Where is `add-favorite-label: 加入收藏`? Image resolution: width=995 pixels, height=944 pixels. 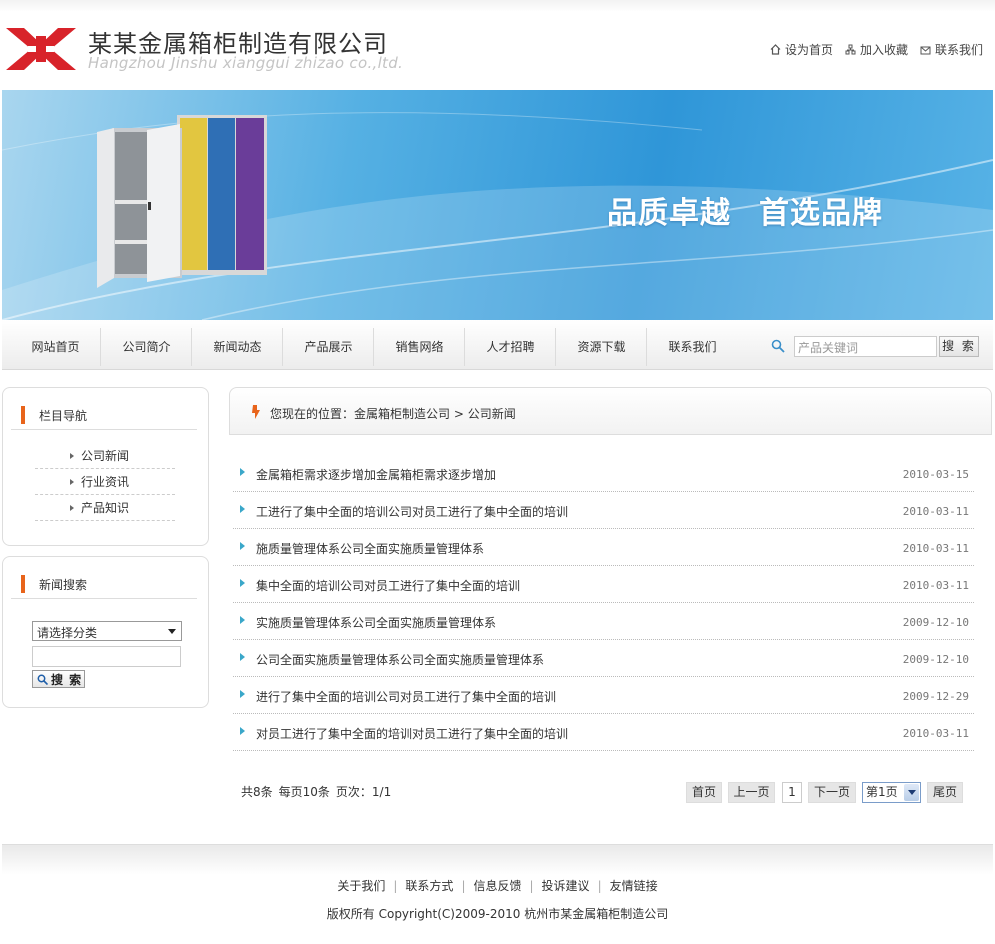
add-favorite-label: 加入收藏 is located at coordinates (883, 50).